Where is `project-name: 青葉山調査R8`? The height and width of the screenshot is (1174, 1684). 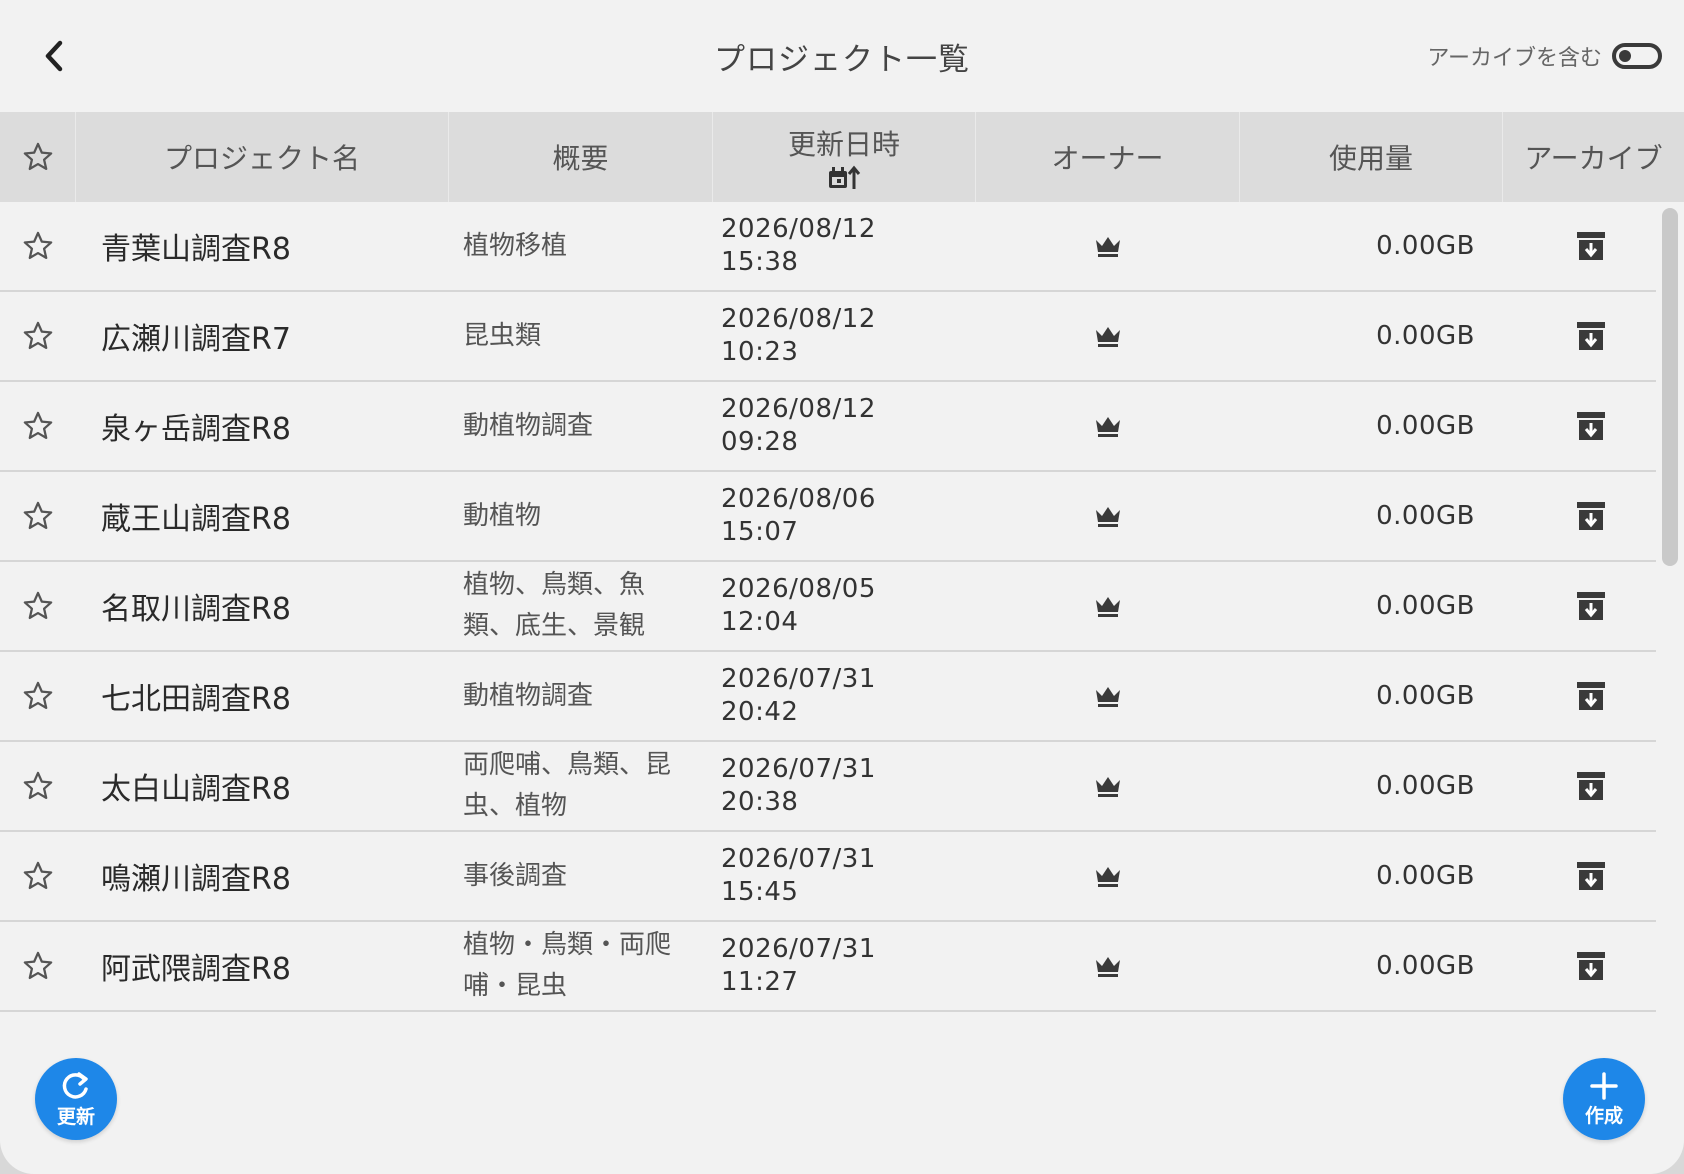 project-name: 青葉山調査R8 is located at coordinates (262, 246).